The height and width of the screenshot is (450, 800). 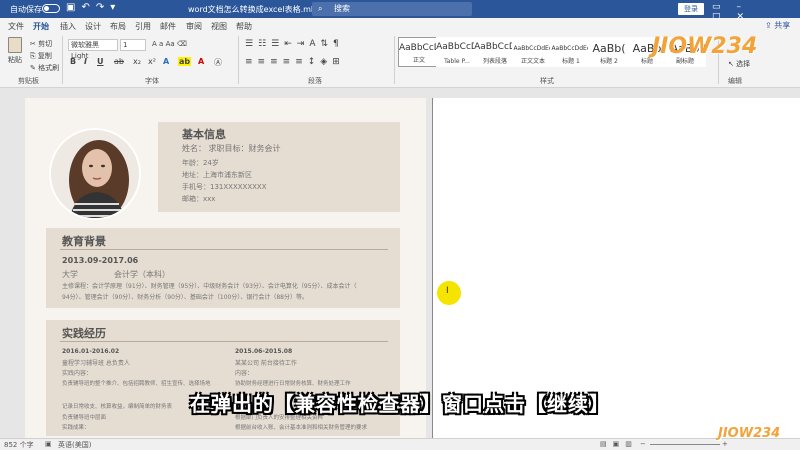 What do you see at coordinates (45, 44) in the screenshot?
I see `cut-label: 剪切` at bounding box center [45, 44].